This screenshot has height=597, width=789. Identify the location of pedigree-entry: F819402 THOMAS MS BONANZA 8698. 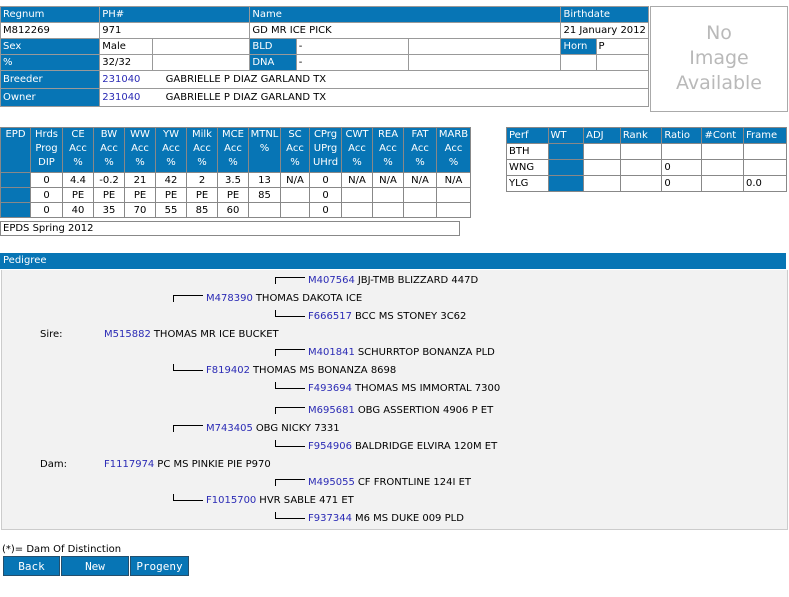
(301, 370).